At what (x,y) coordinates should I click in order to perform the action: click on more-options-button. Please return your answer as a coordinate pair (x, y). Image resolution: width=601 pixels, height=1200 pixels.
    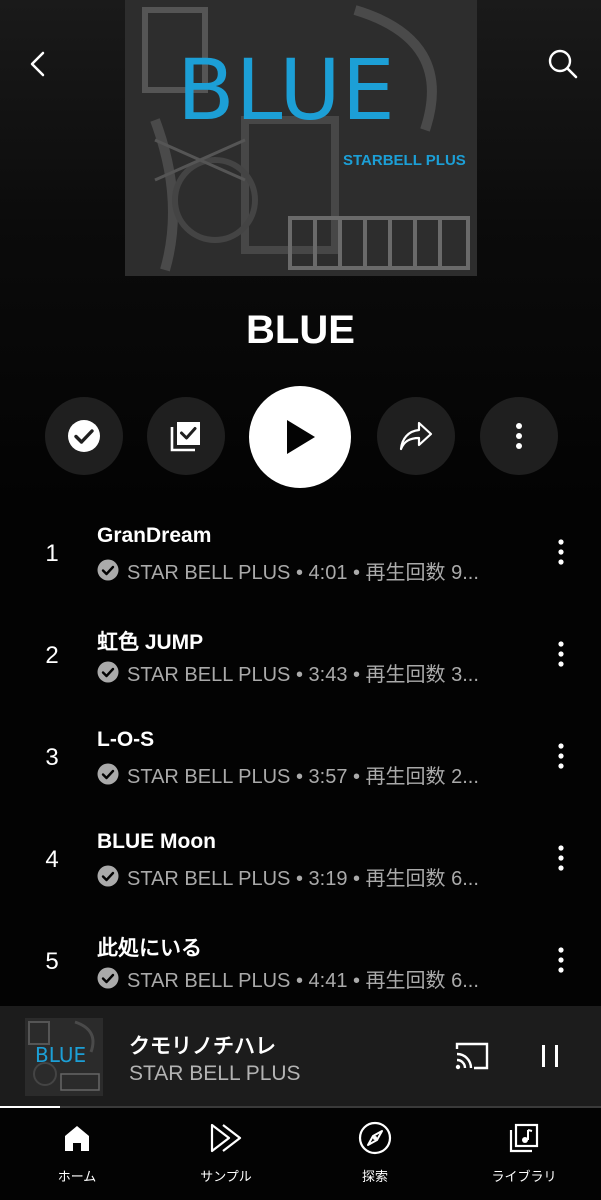
    Looking at the image, I should click on (519, 436).